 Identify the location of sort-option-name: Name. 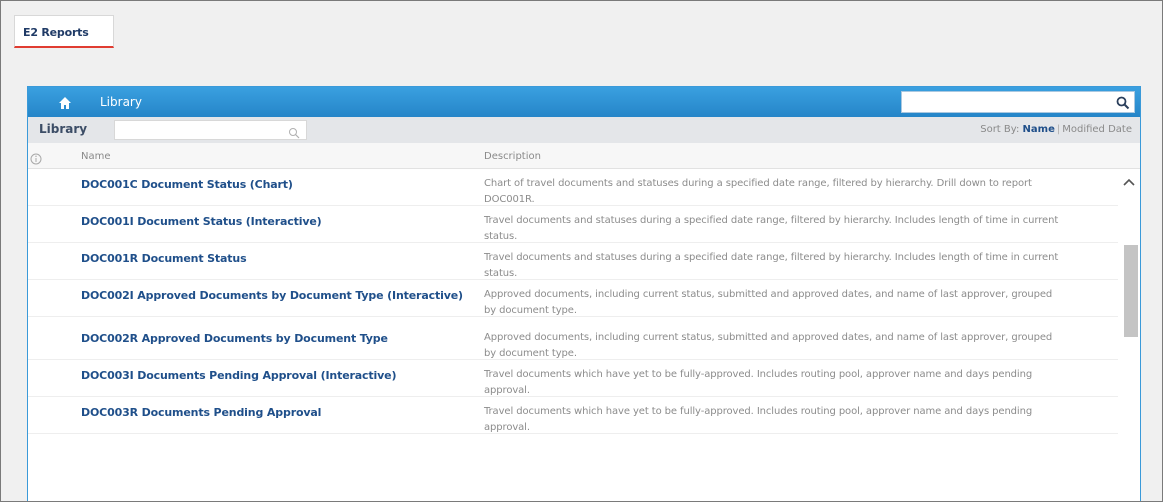
(1039, 129).